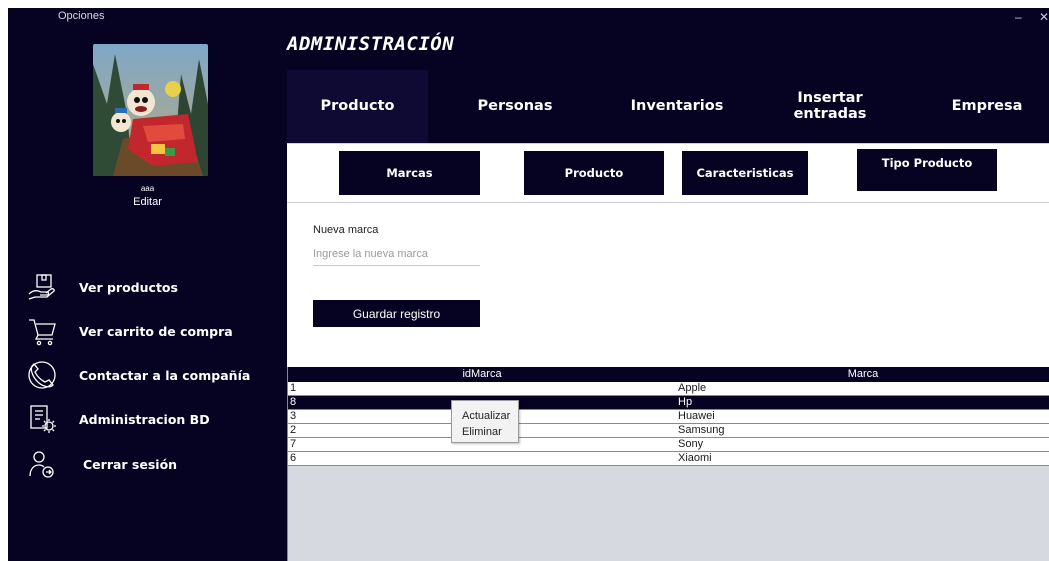  Describe the element at coordinates (42, 287) in the screenshot. I see `box-hand-icon` at that location.